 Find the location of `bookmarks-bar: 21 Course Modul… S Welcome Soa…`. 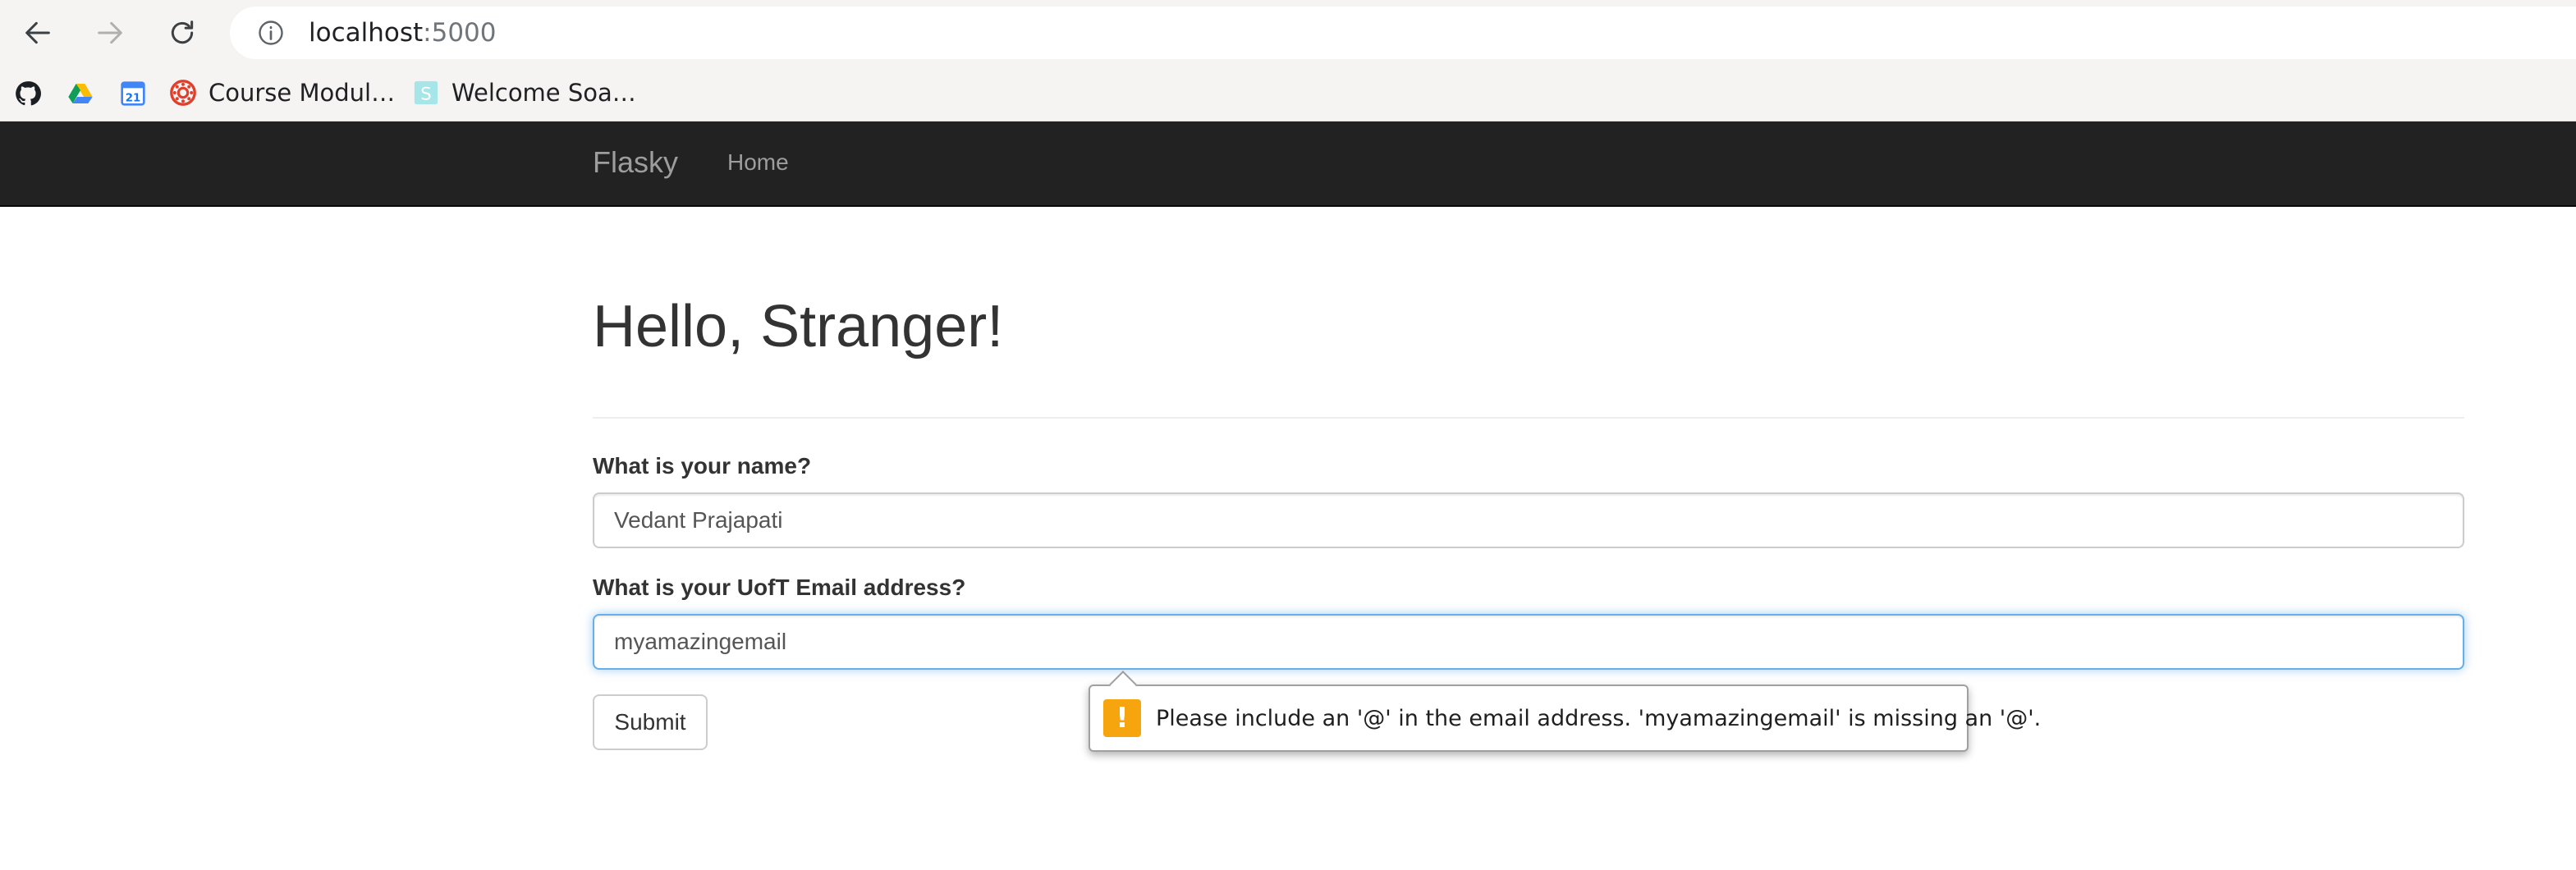

bookmarks-bar: 21 Course Modul… S Welcome Soa… is located at coordinates (1288, 93).